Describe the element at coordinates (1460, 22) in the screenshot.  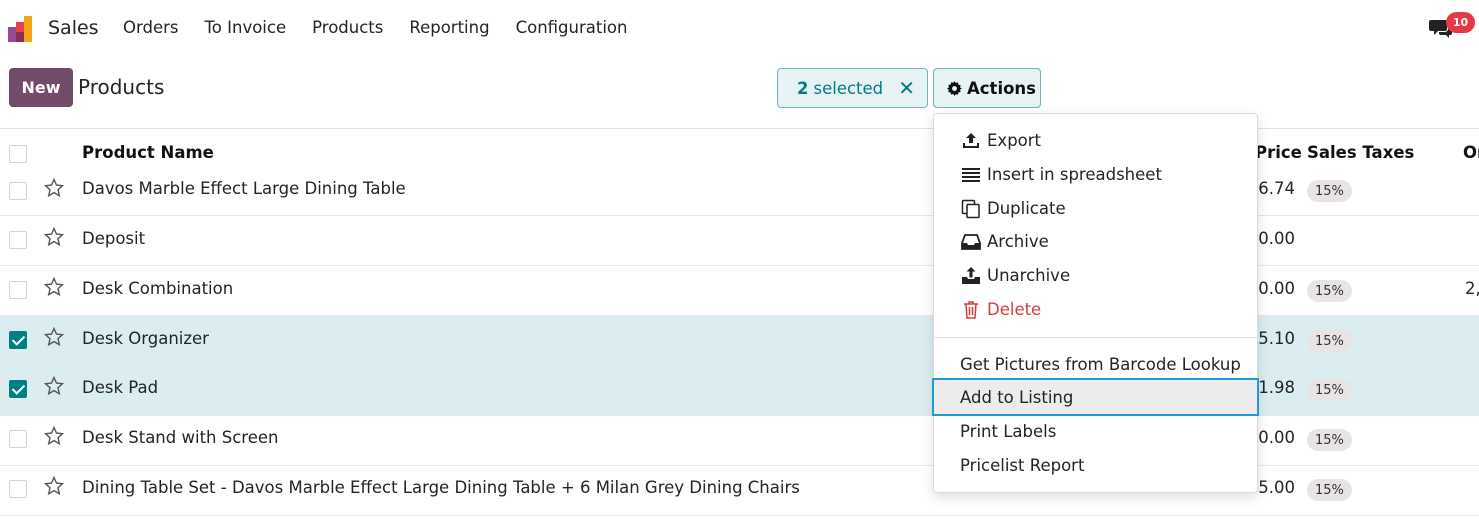
I see `notification-badge: 10` at that location.